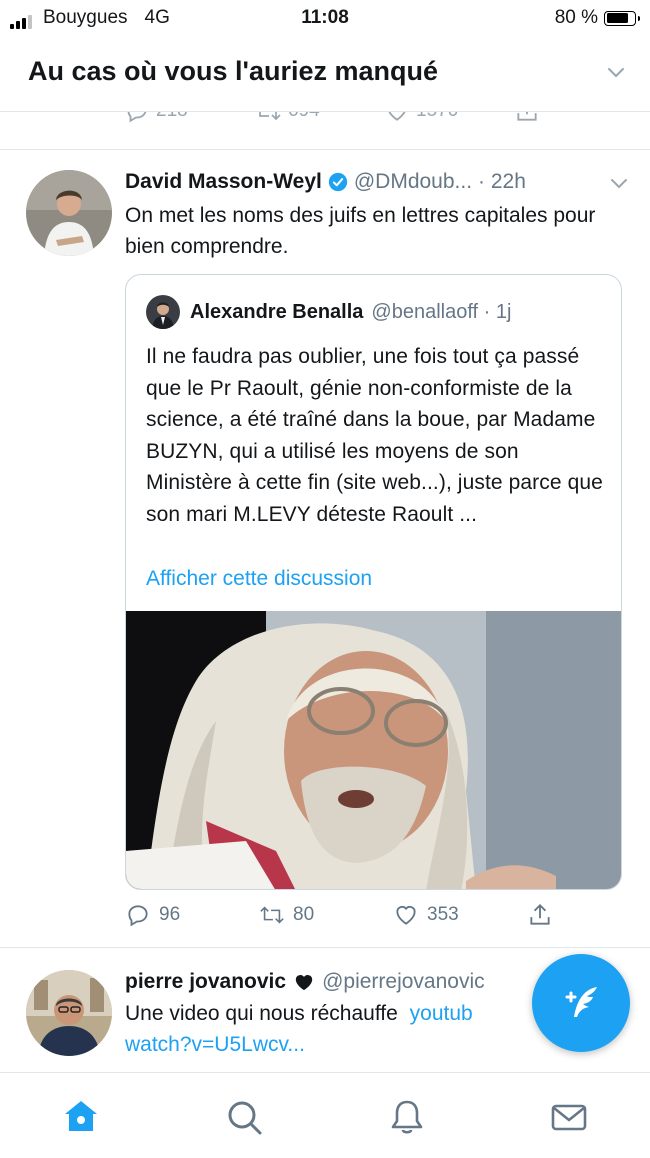 The height and width of the screenshot is (1158, 650). I want to click on black-heart-emoji-icon, so click(304, 983).